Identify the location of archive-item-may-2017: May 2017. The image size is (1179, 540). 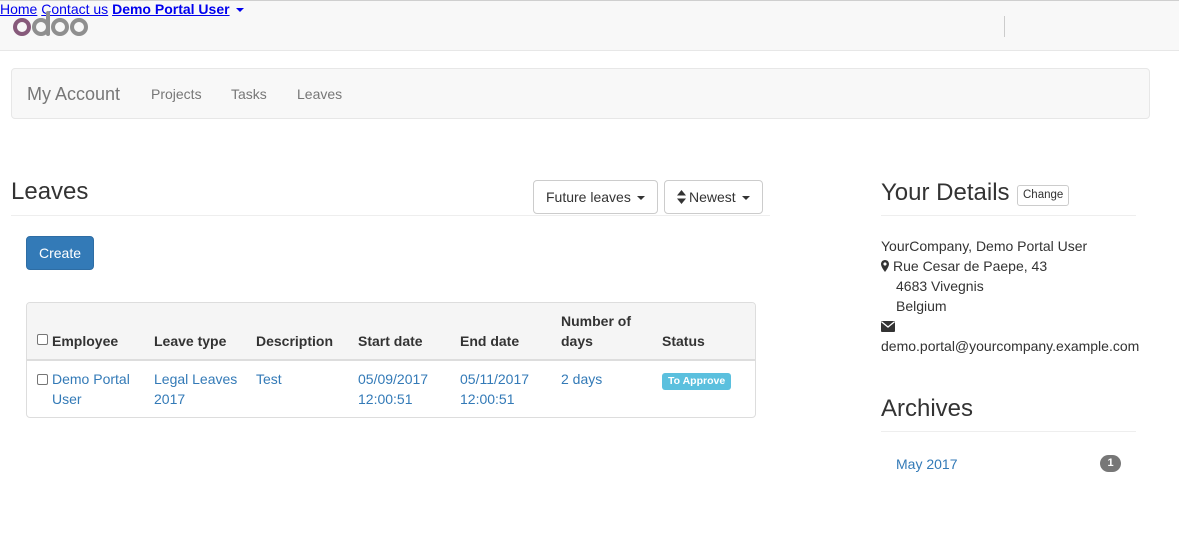
(926, 464).